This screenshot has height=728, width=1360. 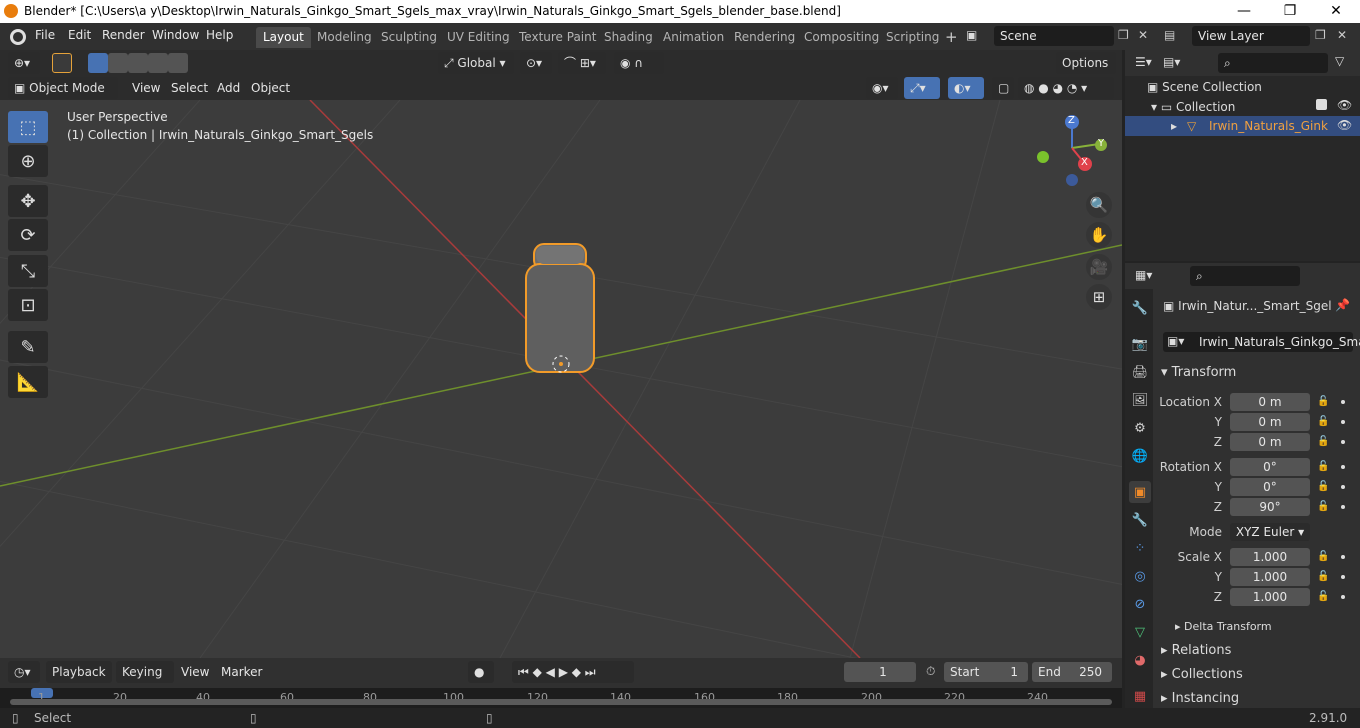 What do you see at coordinates (1140, 520) in the screenshot?
I see `modifier-properties-icon: 🔧` at bounding box center [1140, 520].